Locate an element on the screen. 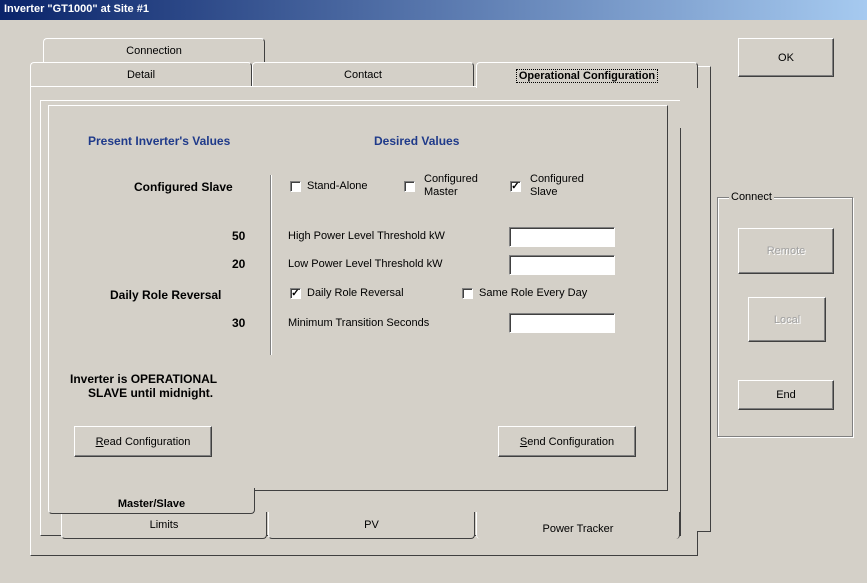 The width and height of the screenshot is (867, 583). window-title: Inverter "GT1000" at Site #1 is located at coordinates (76, 9).